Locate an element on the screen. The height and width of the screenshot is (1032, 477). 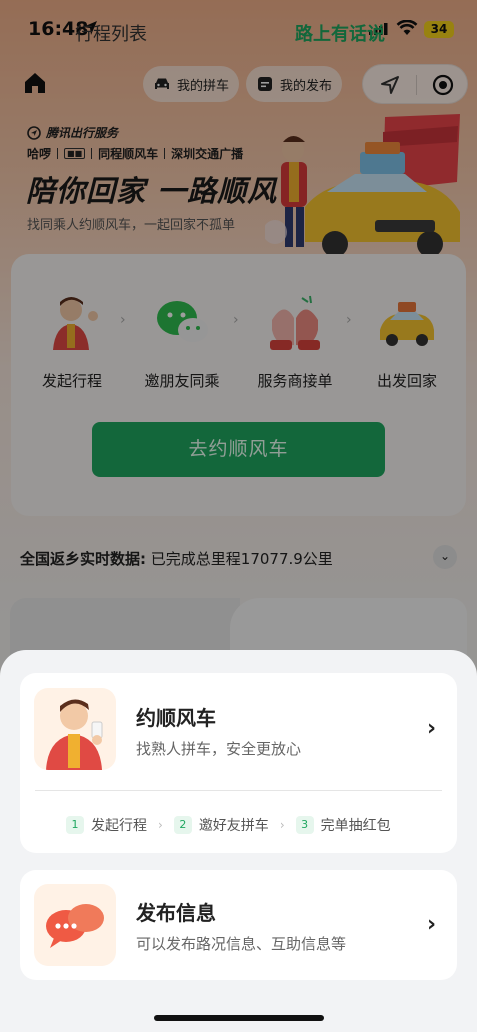
card-divider is located at coordinates (238, 790).